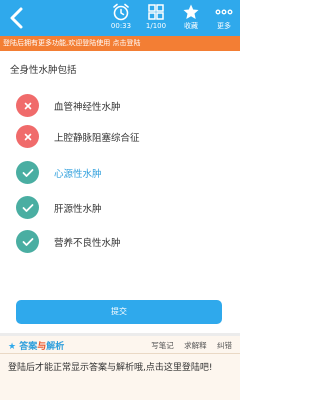 The width and height of the screenshot is (320, 400). I want to click on title-star-icon: ★, so click(12, 347).